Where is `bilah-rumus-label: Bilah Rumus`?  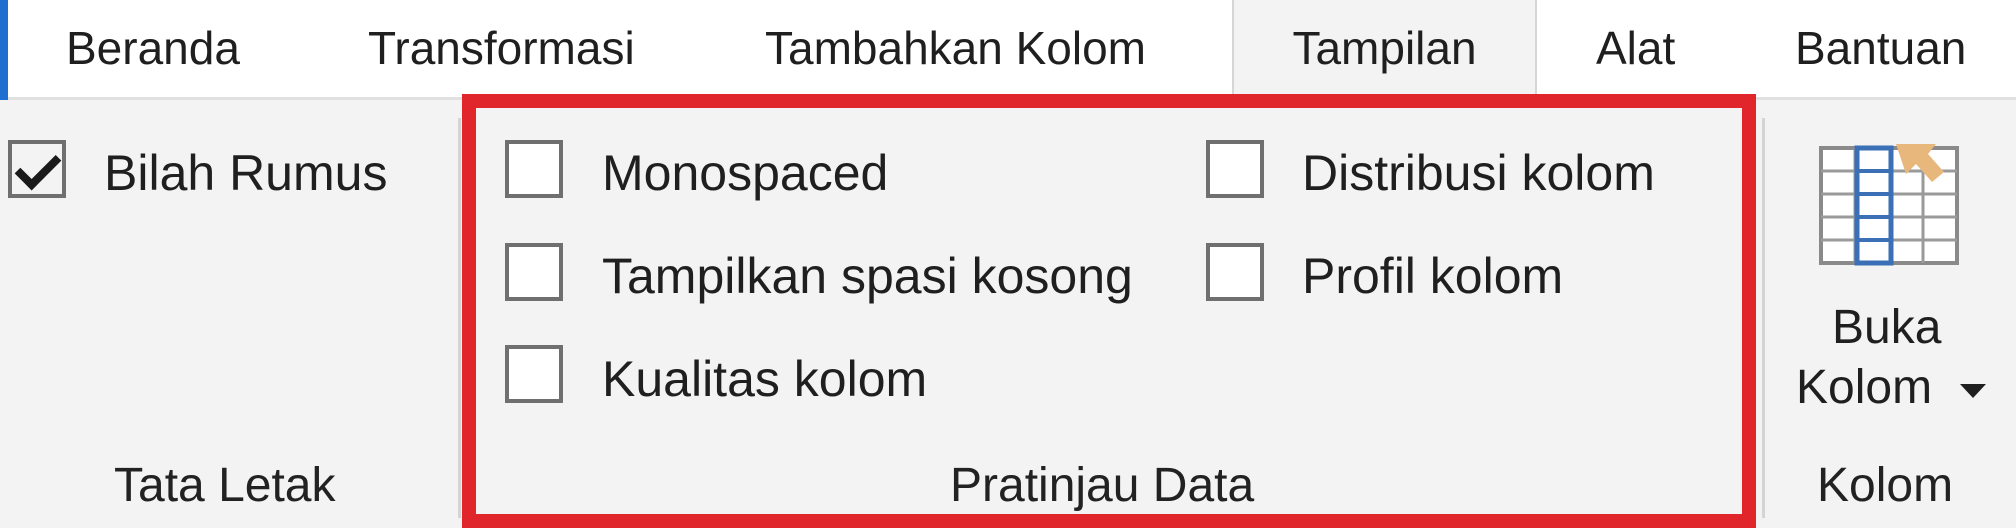
bilah-rumus-label: Bilah Rumus is located at coordinates (245, 173).